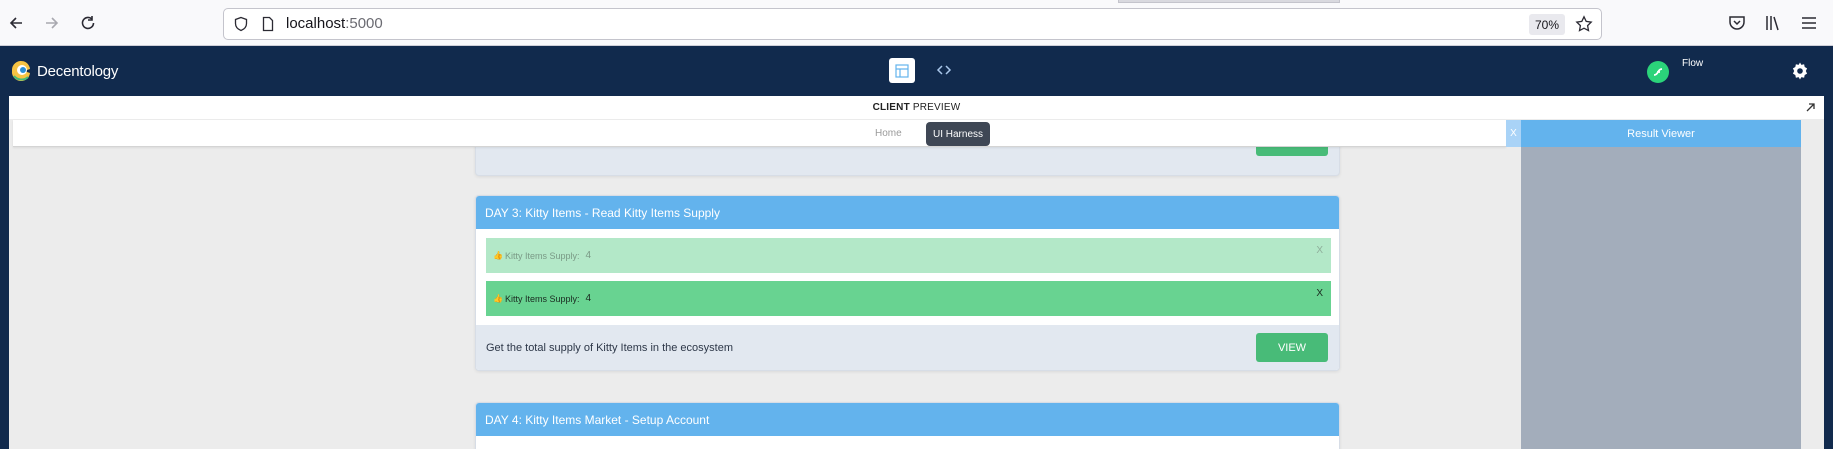 This screenshot has width=1833, height=449. I want to click on forward-button, so click(52, 23).